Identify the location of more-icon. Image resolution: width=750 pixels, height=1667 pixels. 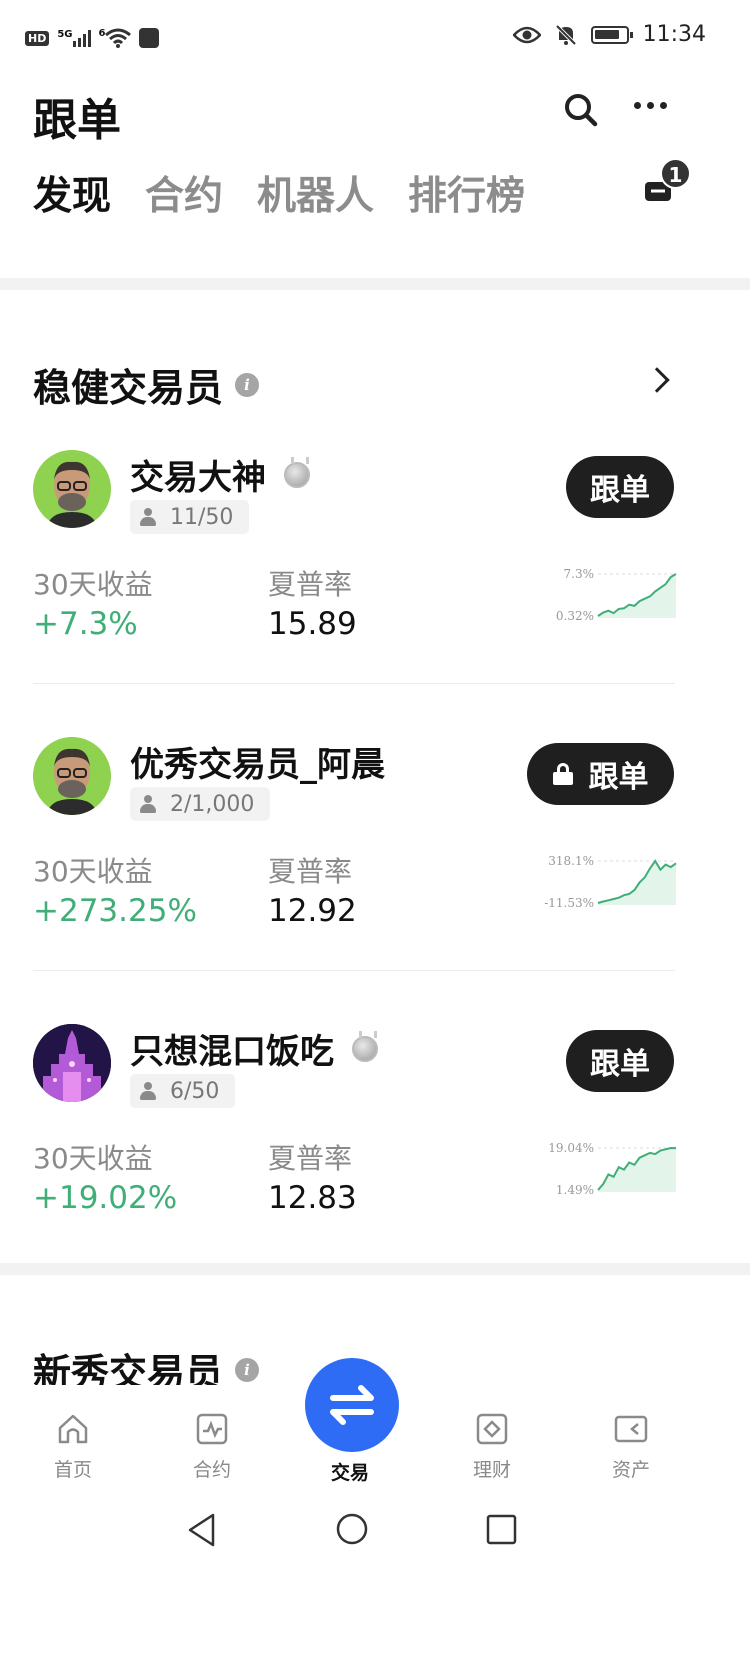
(650, 105).